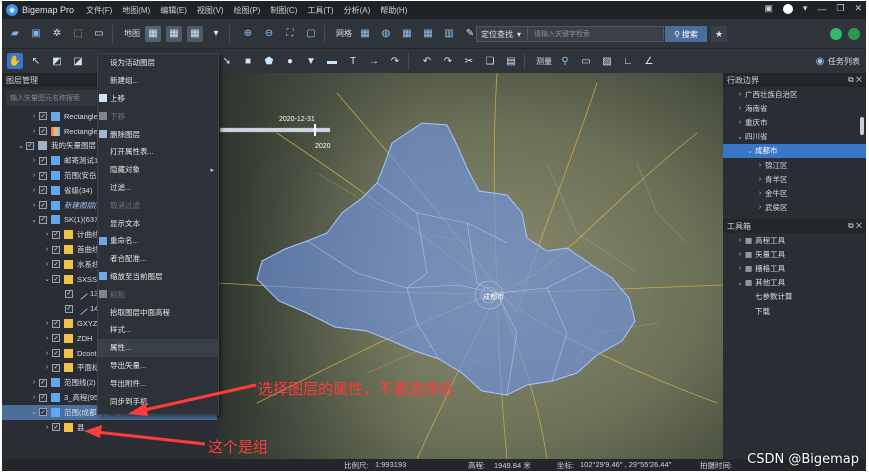  Describe the element at coordinates (238, 447) in the screenshot. I see `annotation-note-2: 这个是组` at that location.